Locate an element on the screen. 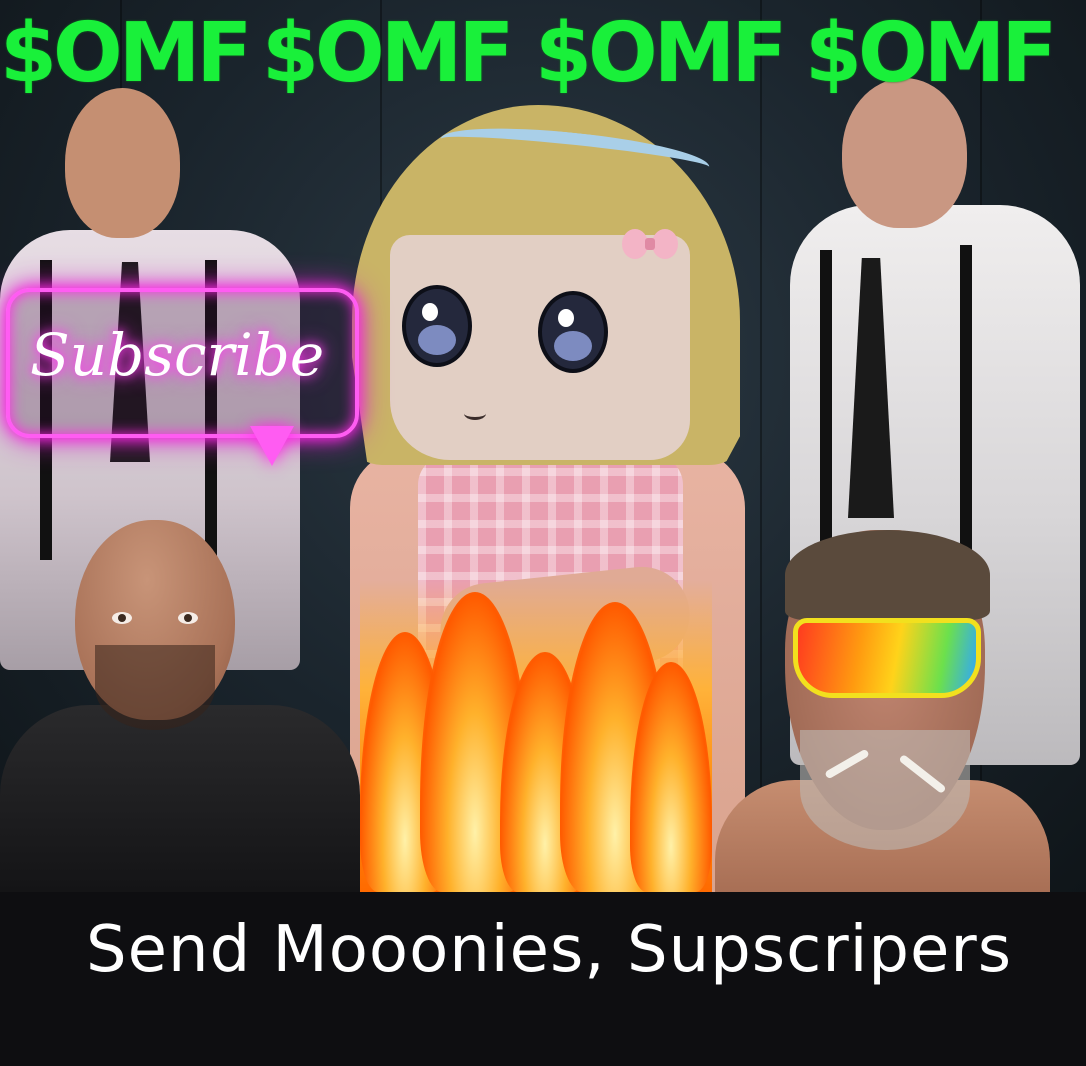  sunglasses-man-hair is located at coordinates (887, 575).